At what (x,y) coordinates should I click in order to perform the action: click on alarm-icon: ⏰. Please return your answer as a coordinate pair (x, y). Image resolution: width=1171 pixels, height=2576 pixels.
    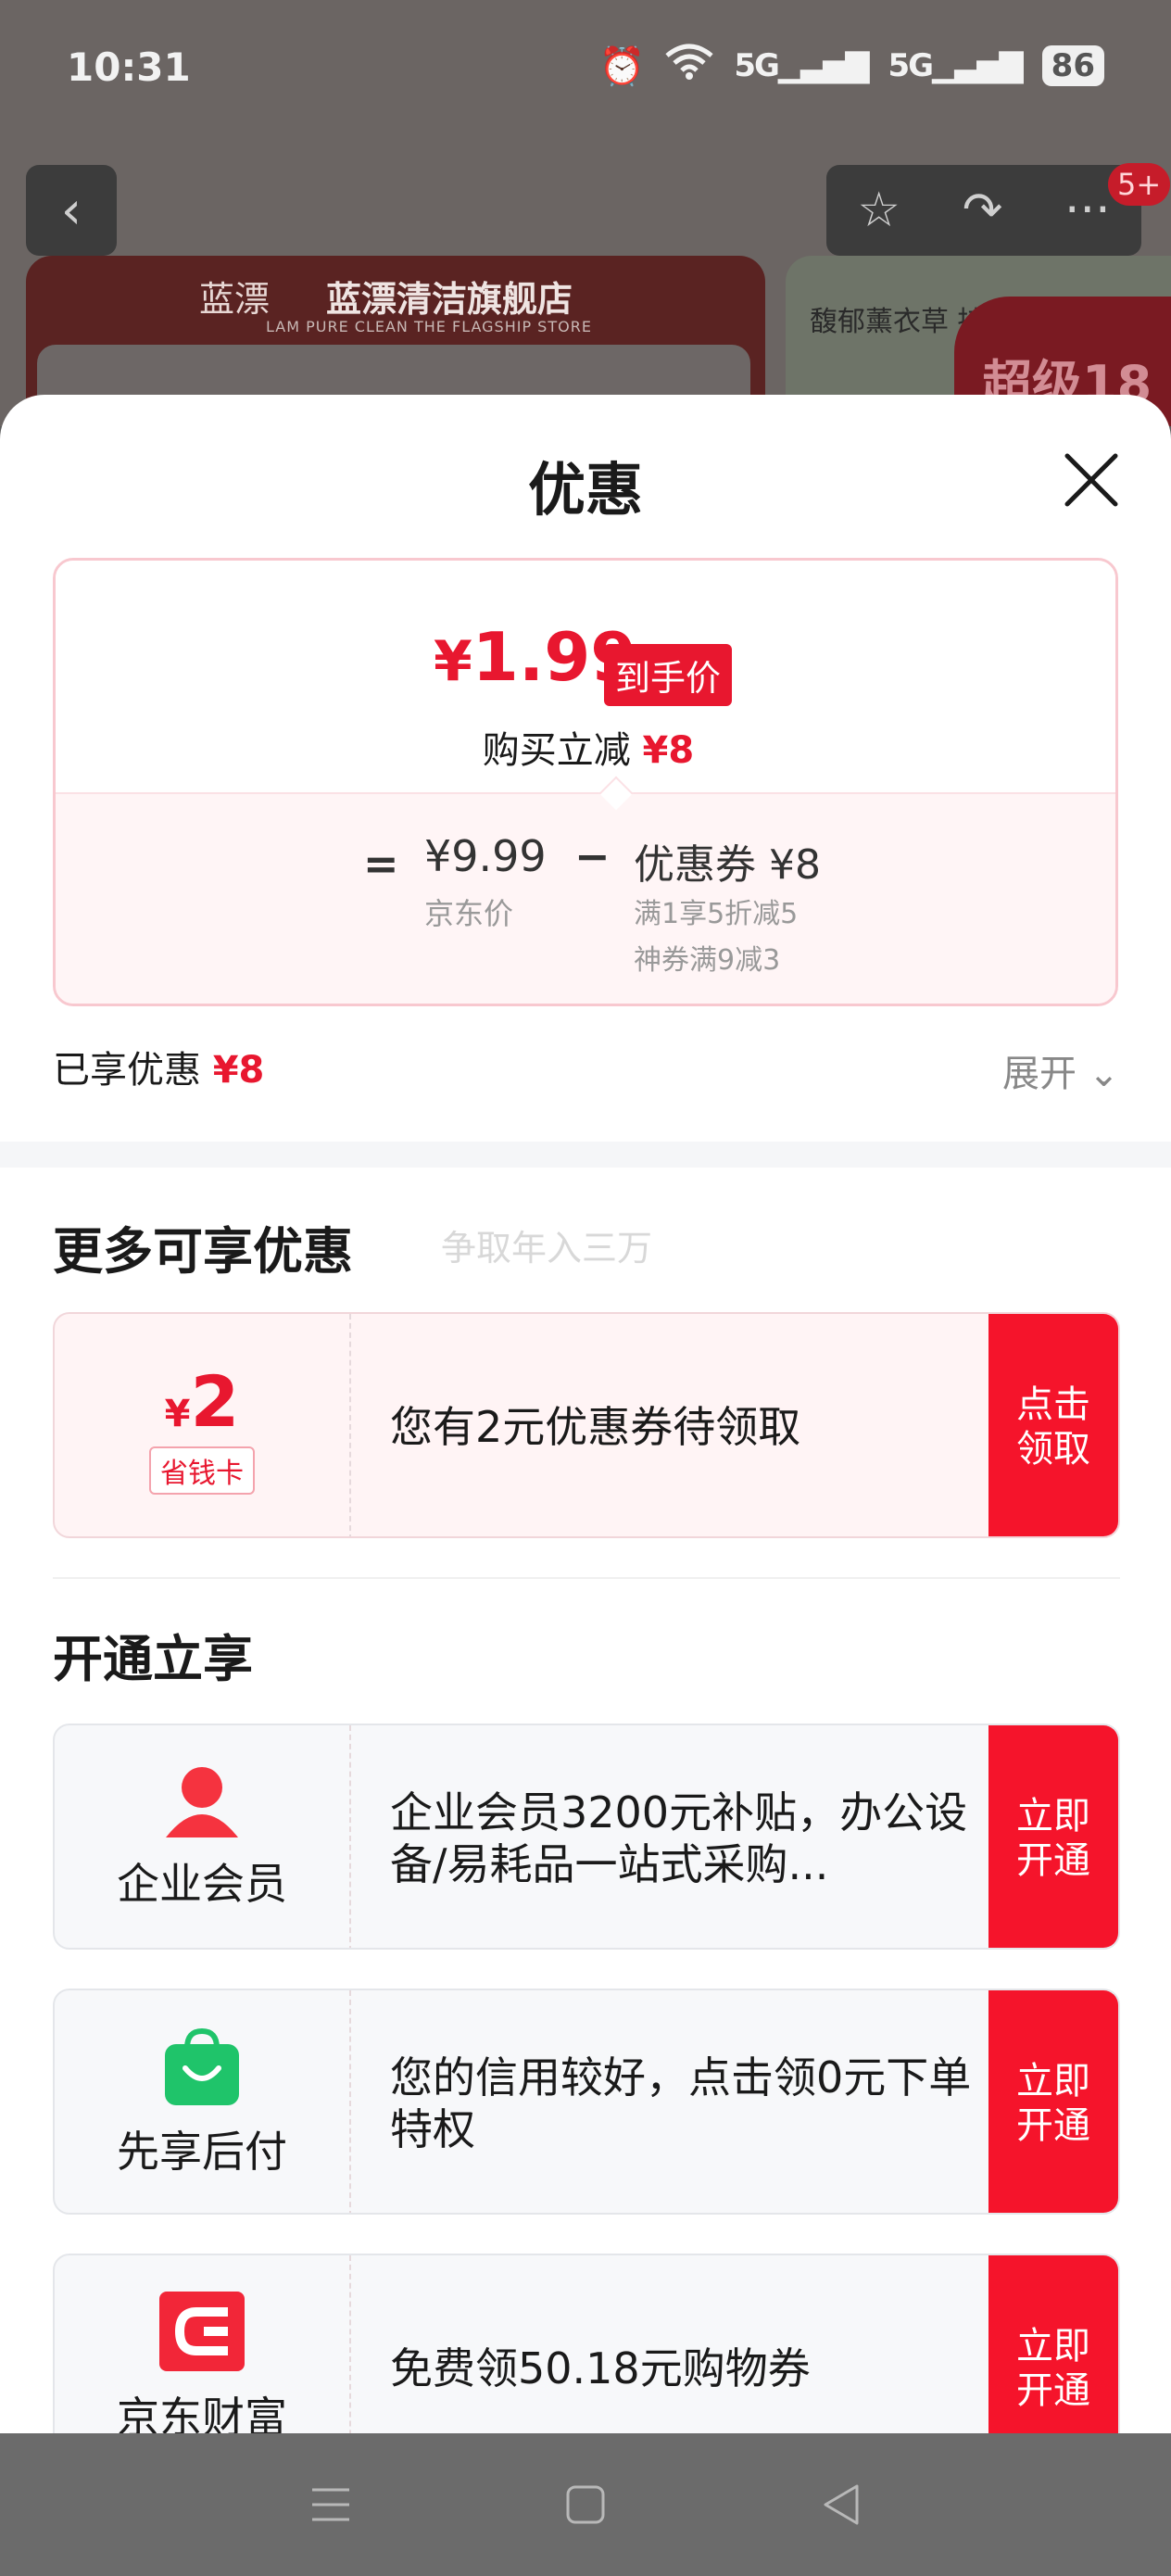
    Looking at the image, I should click on (622, 66).